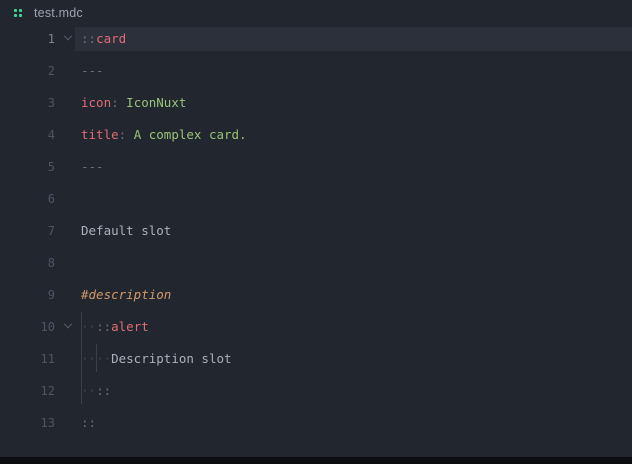 The image size is (632, 464). I want to click on code-line: 11 ····Description slot, so click(316, 359).